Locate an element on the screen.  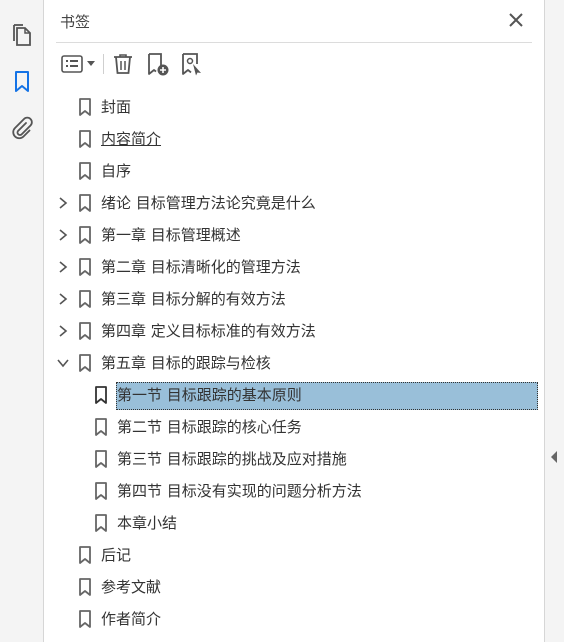
new-bookmark-button is located at coordinates (158, 64).